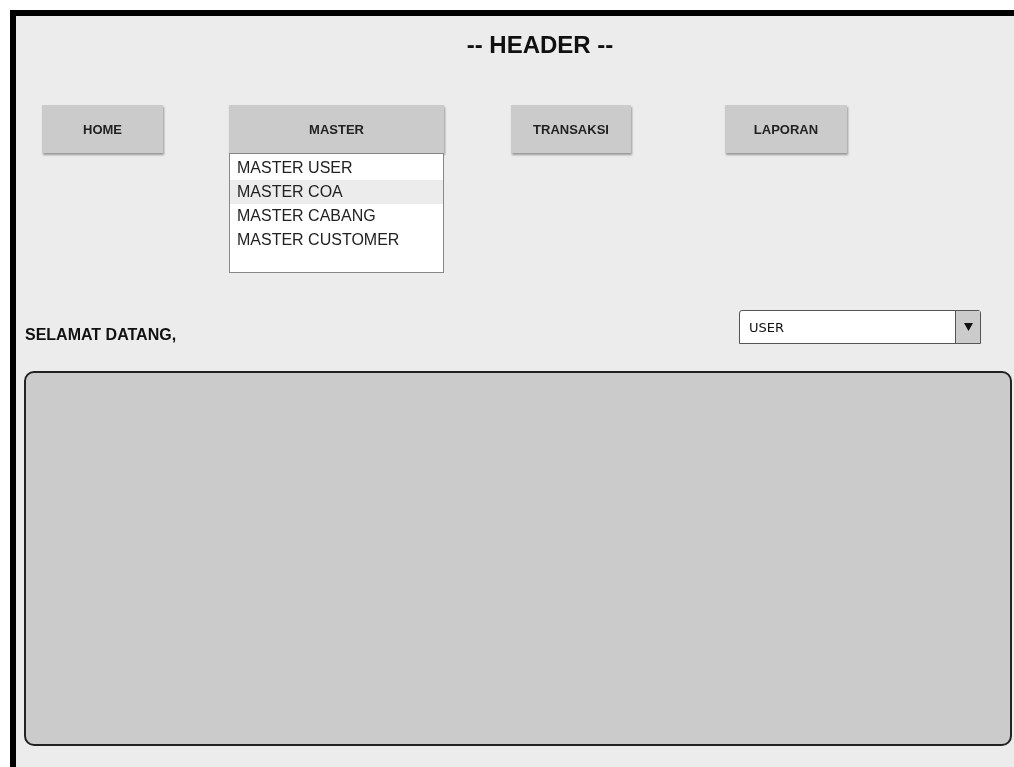  Describe the element at coordinates (102, 129) in the screenshot. I see `menu-button: HOME` at that location.